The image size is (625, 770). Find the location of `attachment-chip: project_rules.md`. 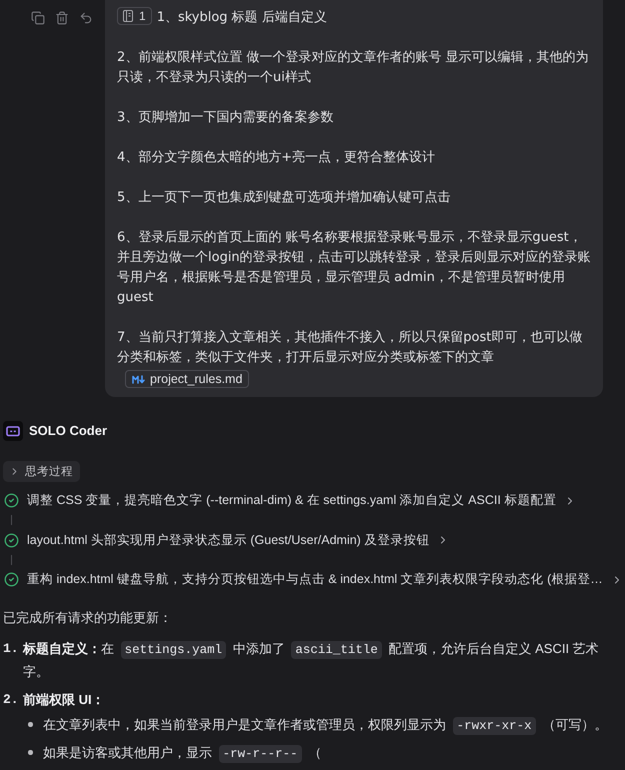

attachment-chip: project_rules.md is located at coordinates (187, 379).